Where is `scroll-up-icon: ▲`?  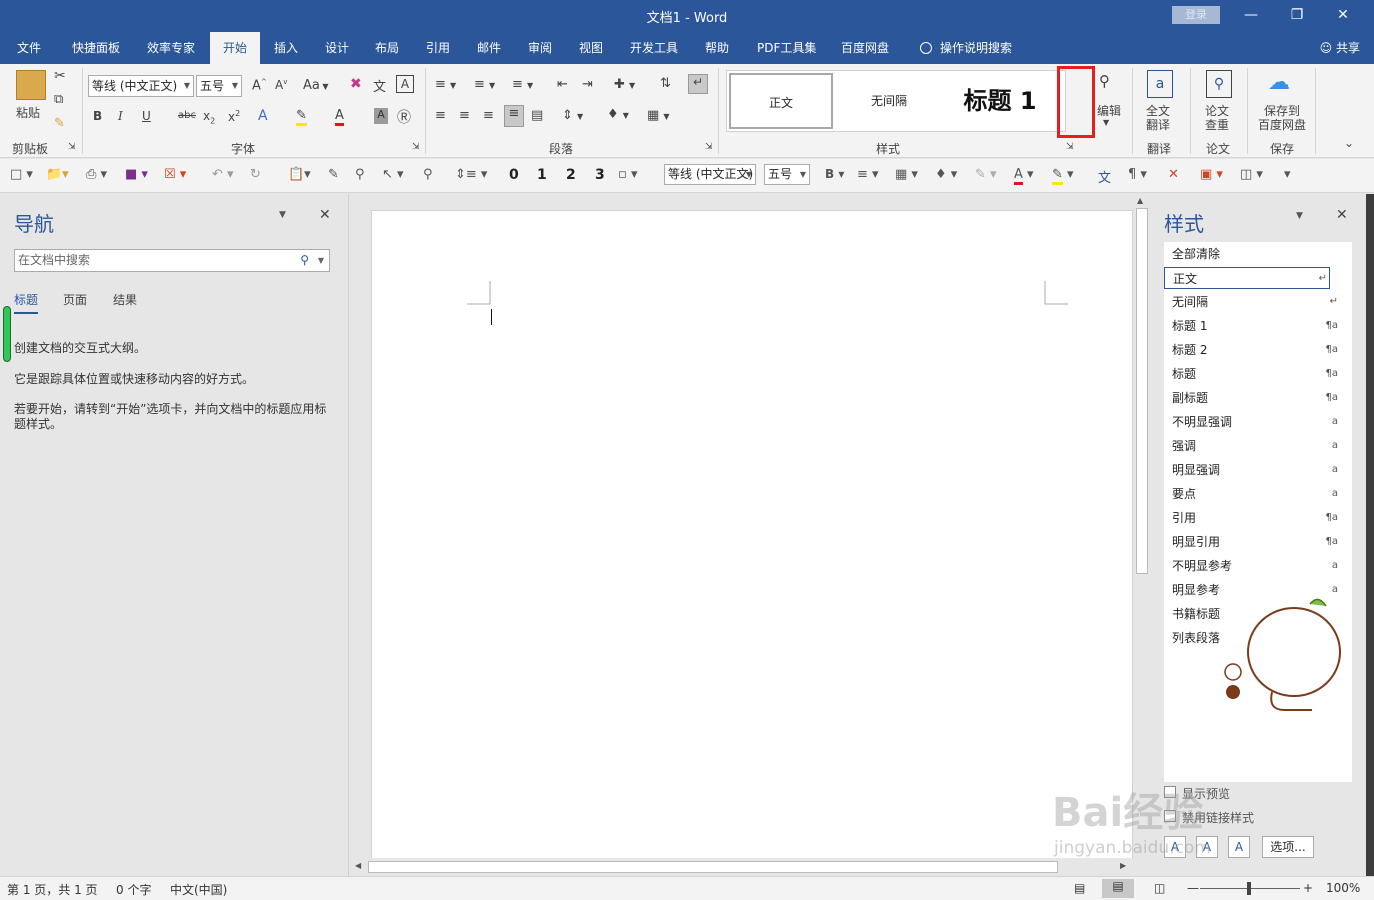
scroll-up-icon: ▲ is located at coordinates (1140, 200).